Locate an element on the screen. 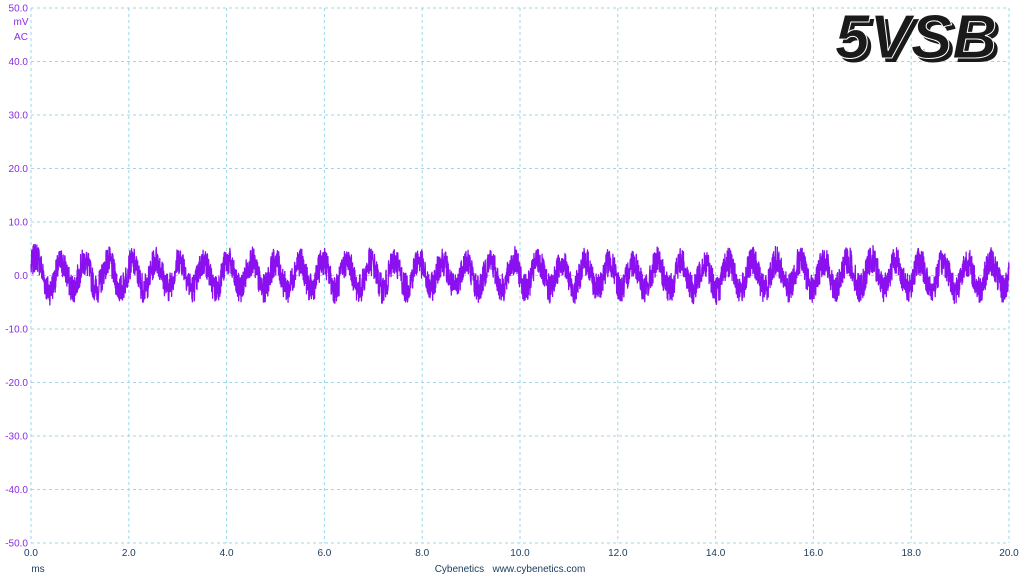 This screenshot has width=1024, height=576. y-tick-label: 30.0 is located at coordinates (19, 116).